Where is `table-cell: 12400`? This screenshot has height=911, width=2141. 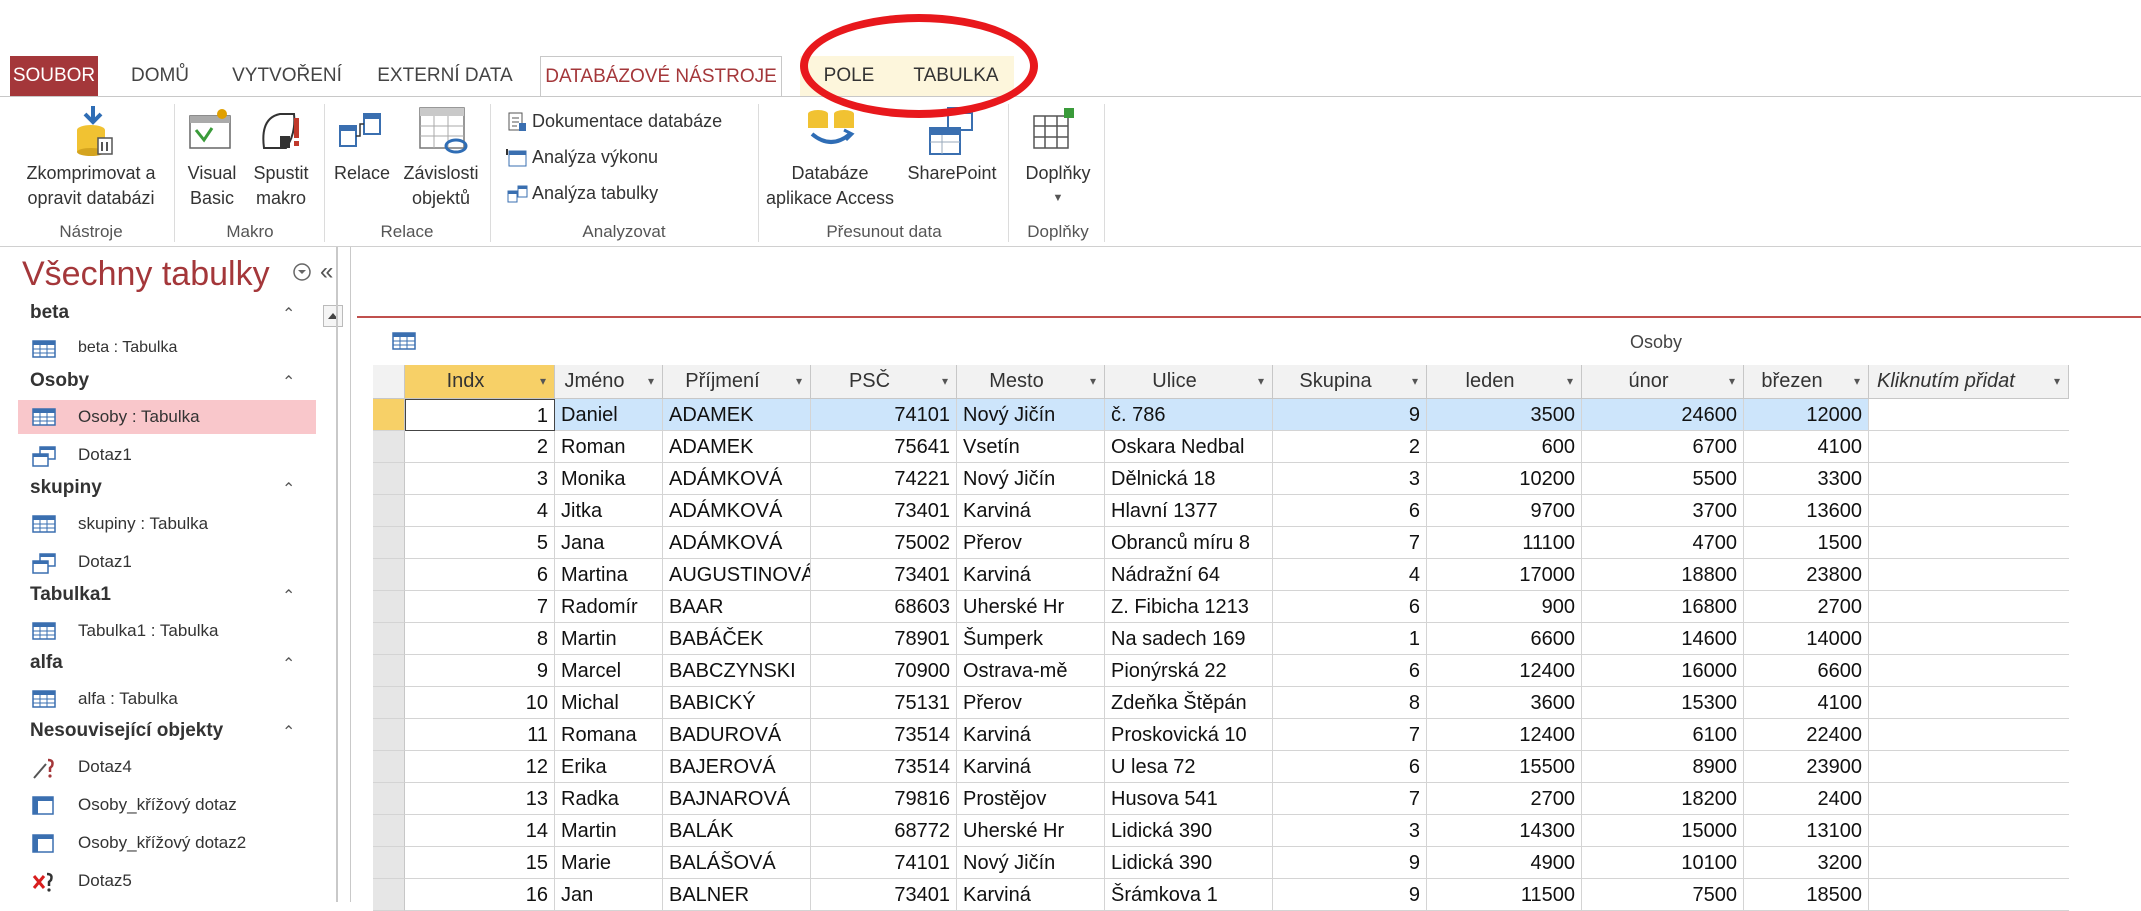 table-cell: 12400 is located at coordinates (1504, 671).